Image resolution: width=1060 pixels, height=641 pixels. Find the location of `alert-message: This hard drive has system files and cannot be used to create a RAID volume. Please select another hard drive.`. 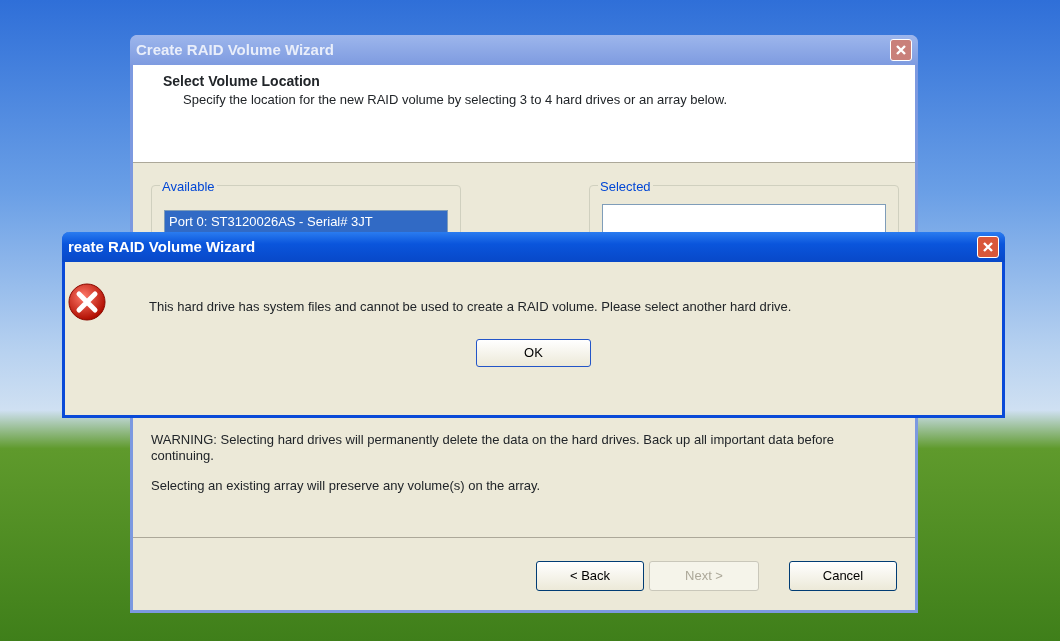

alert-message: This hard drive has system files and cannot be used to create a RAID volume. Please select another hard drive. is located at coordinates (470, 307).